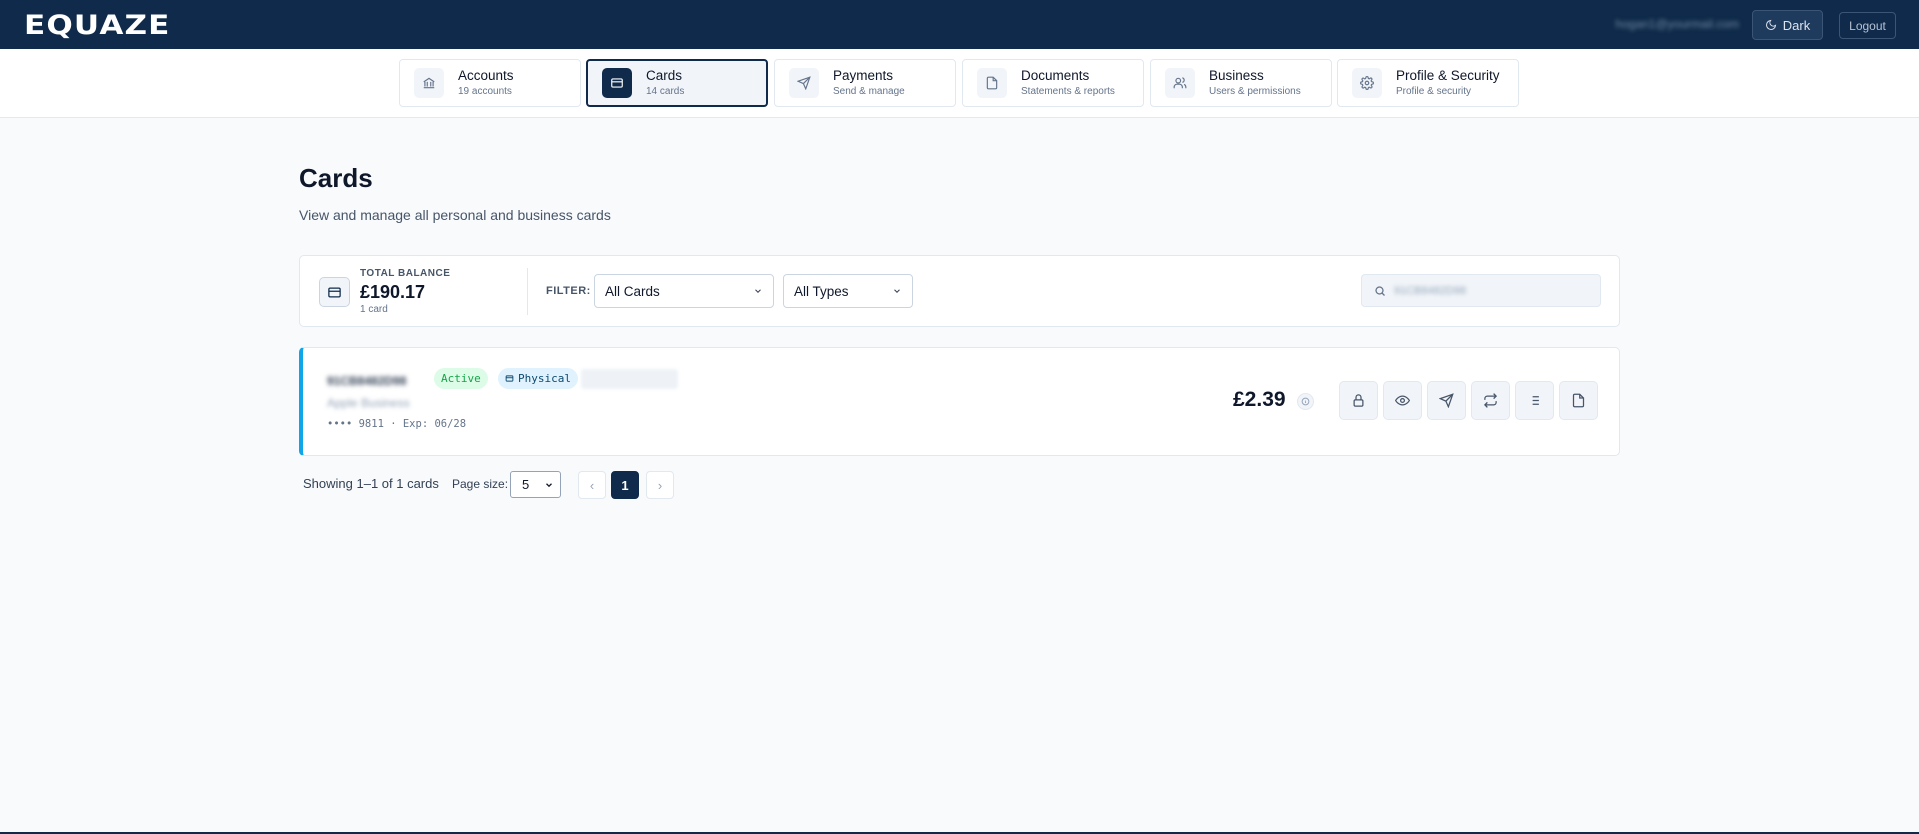  Describe the element at coordinates (821, 291) in the screenshot. I see `type-filter-value: All Types` at that location.